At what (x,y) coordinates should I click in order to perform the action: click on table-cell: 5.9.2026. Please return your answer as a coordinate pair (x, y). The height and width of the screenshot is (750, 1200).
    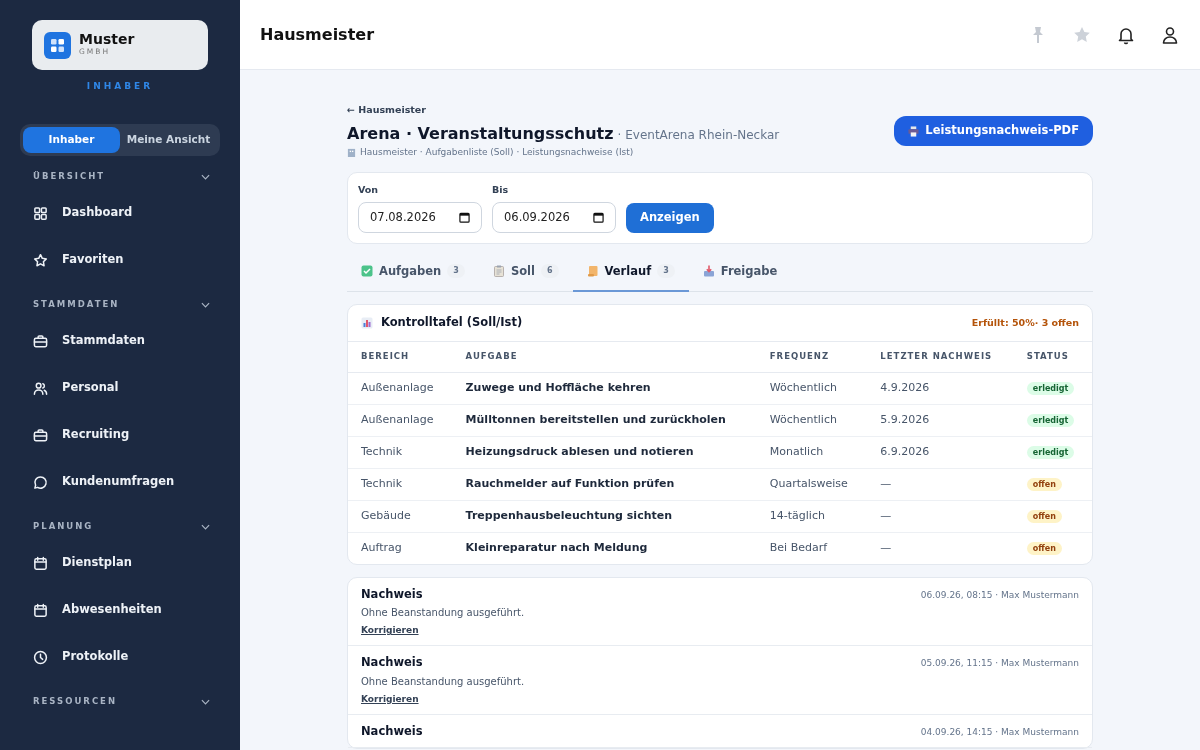
    Looking at the image, I should click on (940, 420).